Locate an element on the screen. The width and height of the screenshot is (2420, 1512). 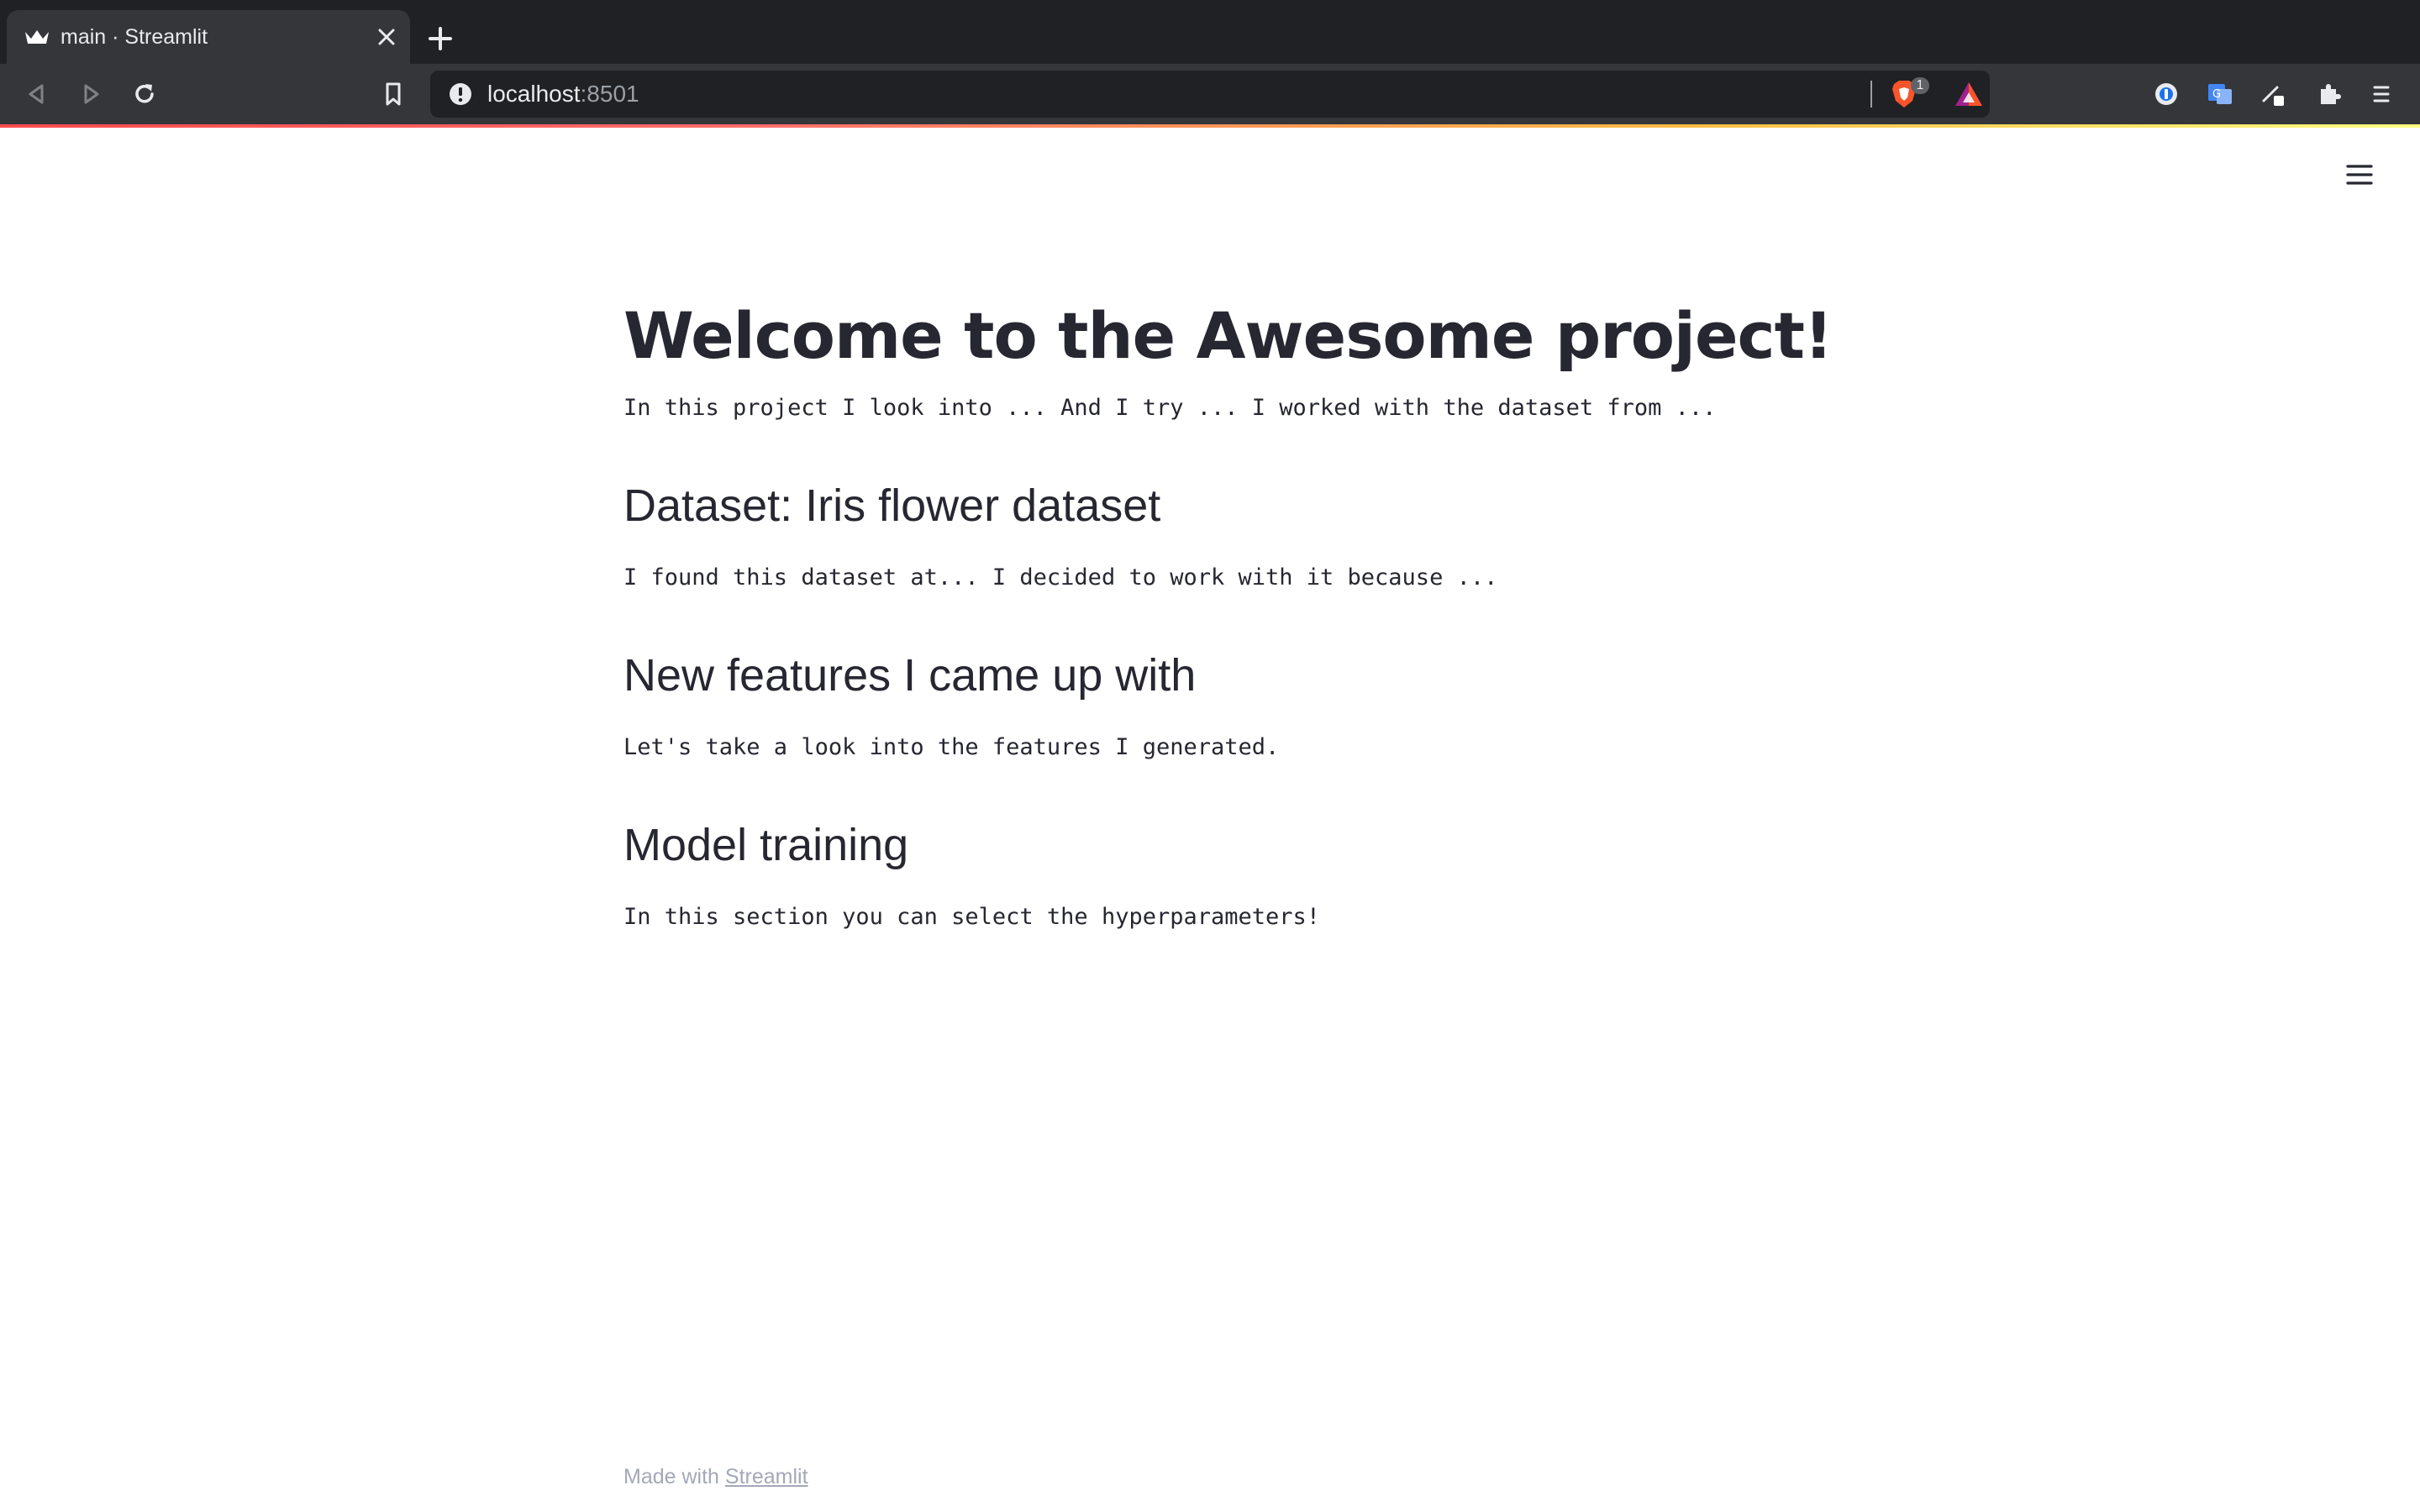
streamlit-crown-icon is located at coordinates (37, 37).